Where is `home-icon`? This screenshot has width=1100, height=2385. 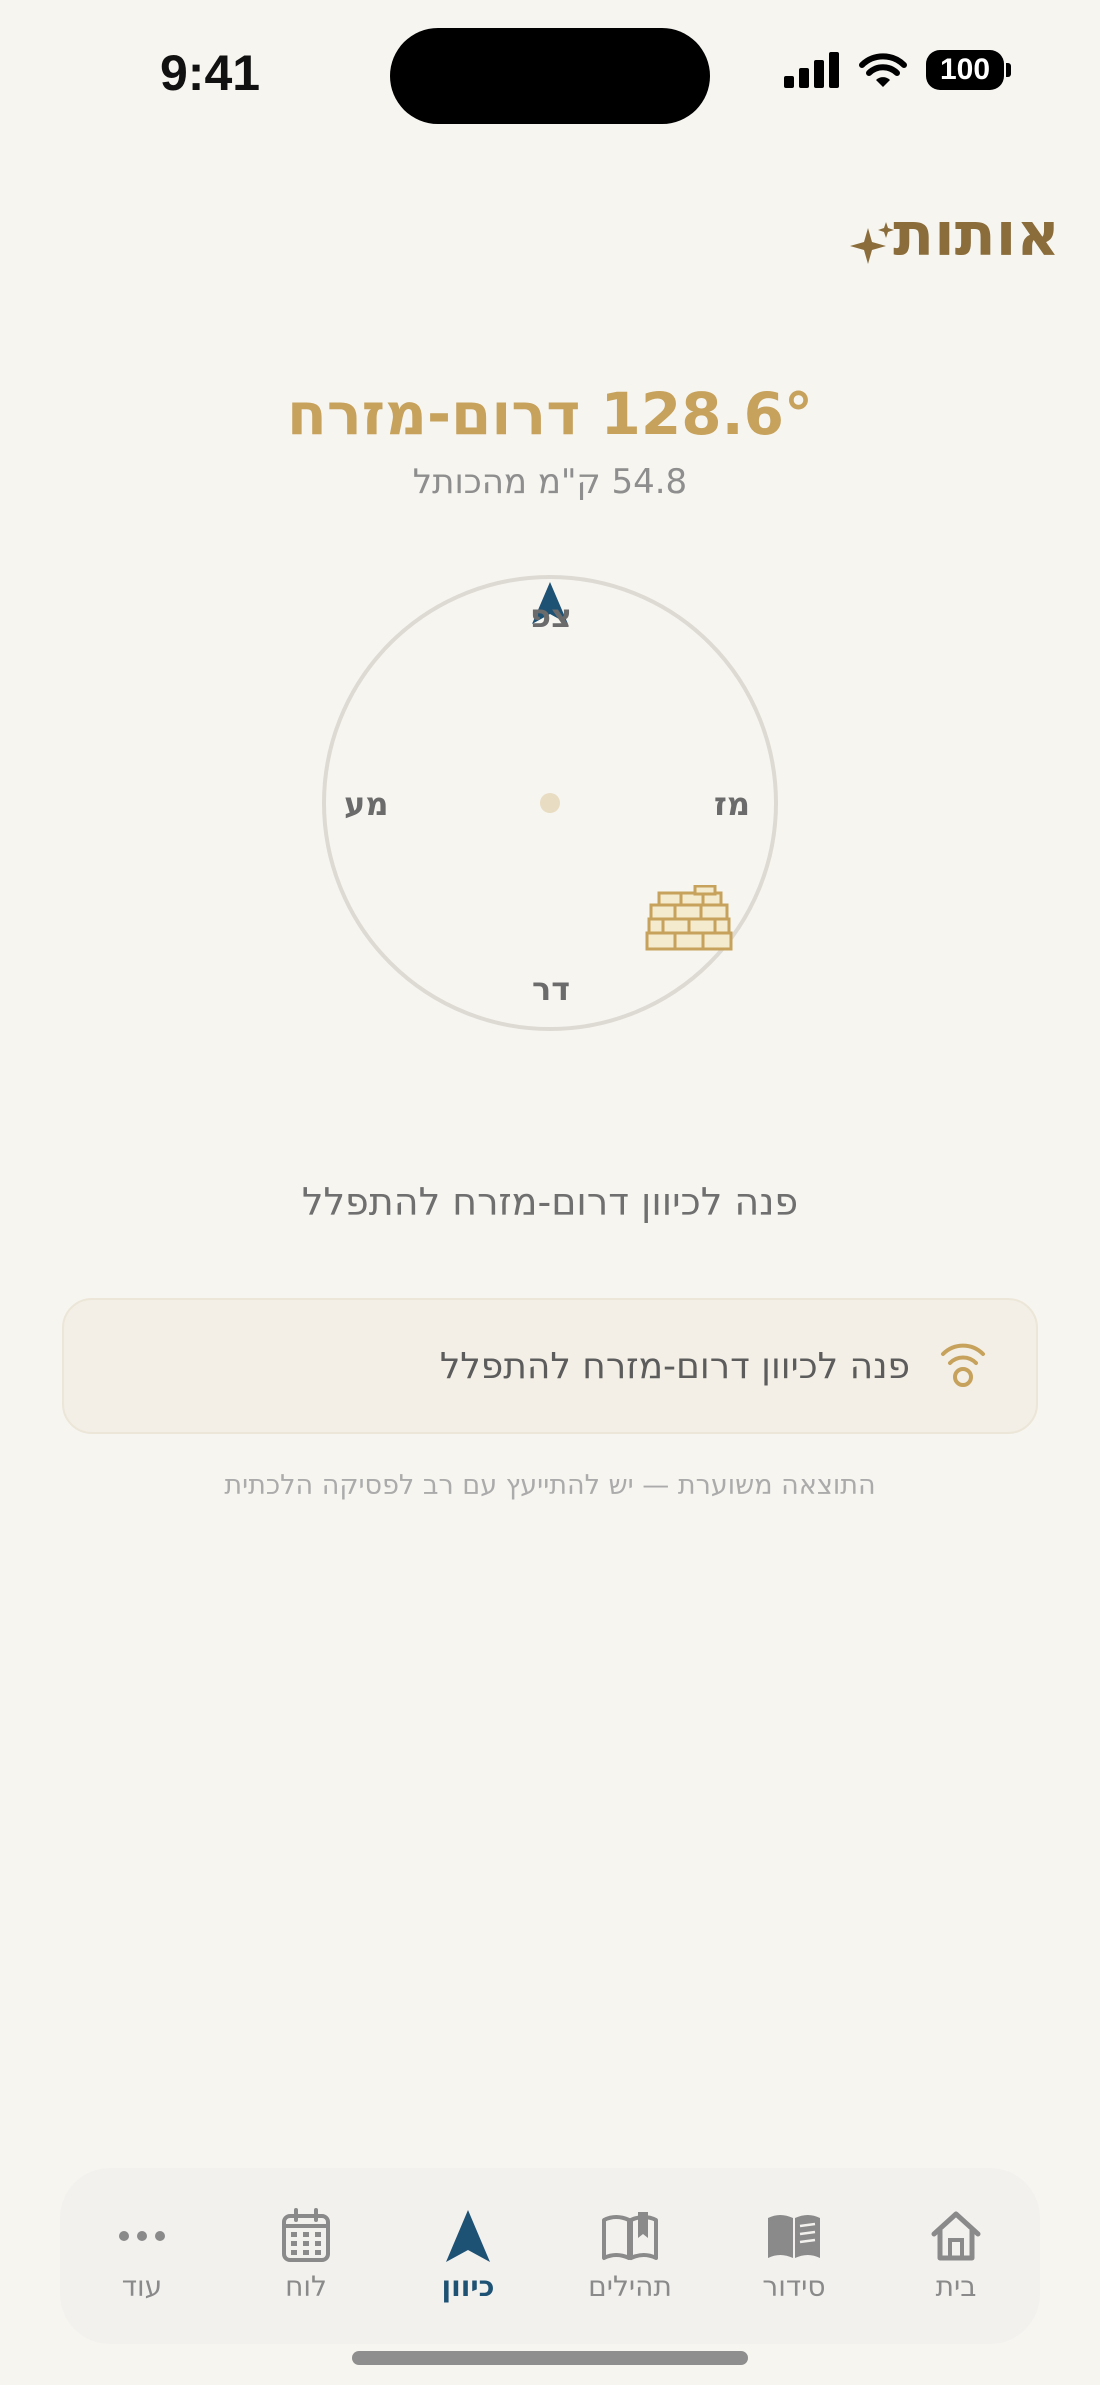 home-icon is located at coordinates (956, 2236).